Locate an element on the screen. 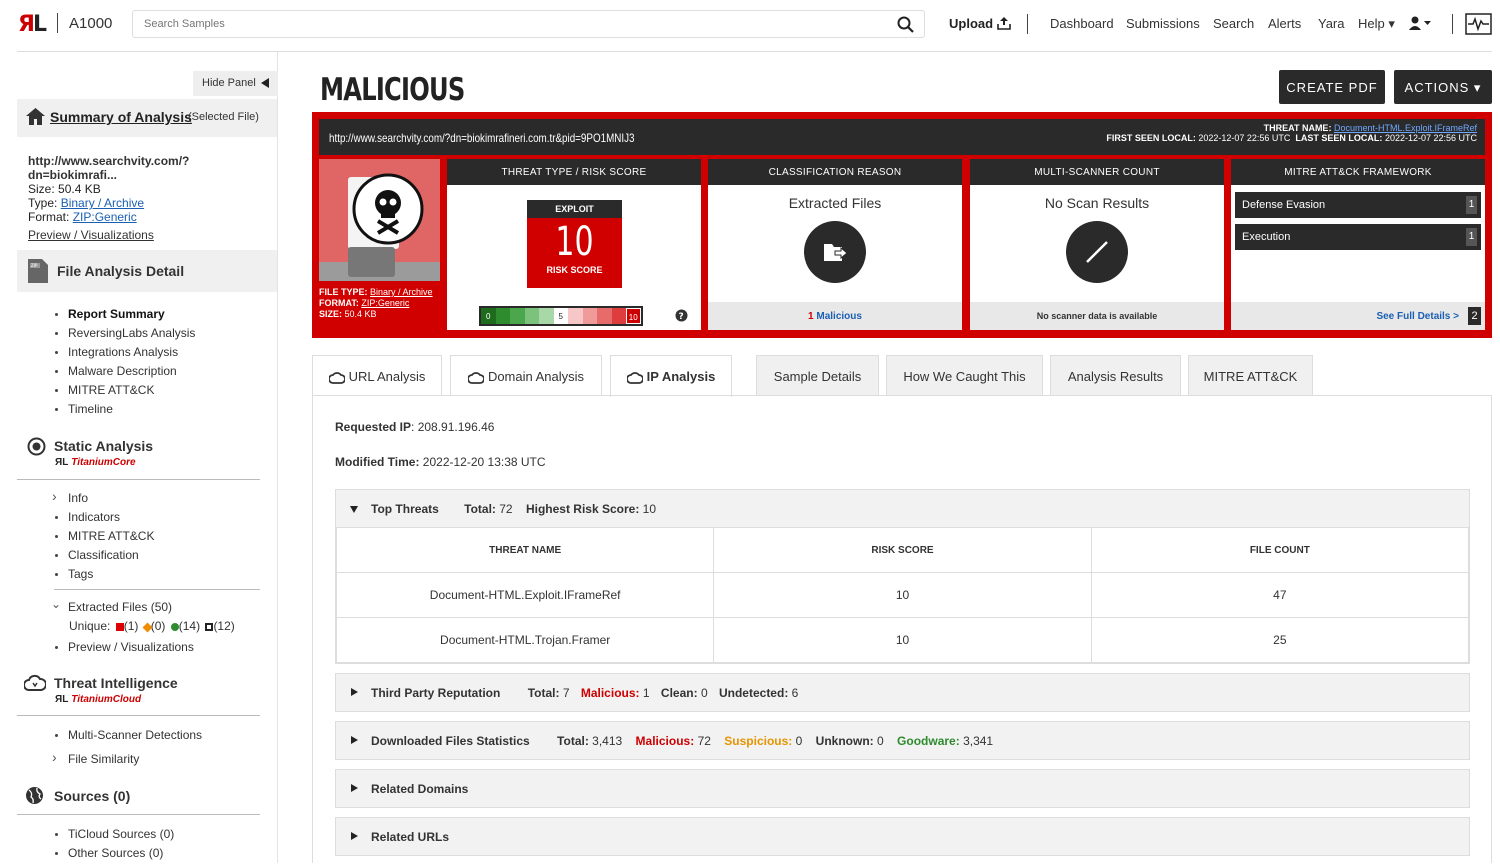 The width and height of the screenshot is (1500, 865). caret-right-icon is located at coordinates (354, 836).